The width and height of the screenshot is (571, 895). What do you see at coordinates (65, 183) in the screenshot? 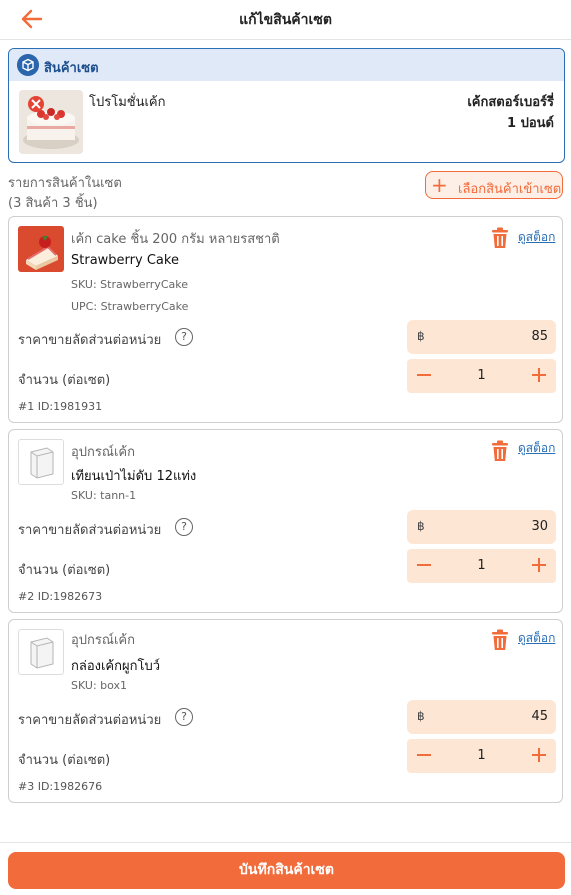
I see `item-list-title: รายการสินค้าในเซต` at bounding box center [65, 183].